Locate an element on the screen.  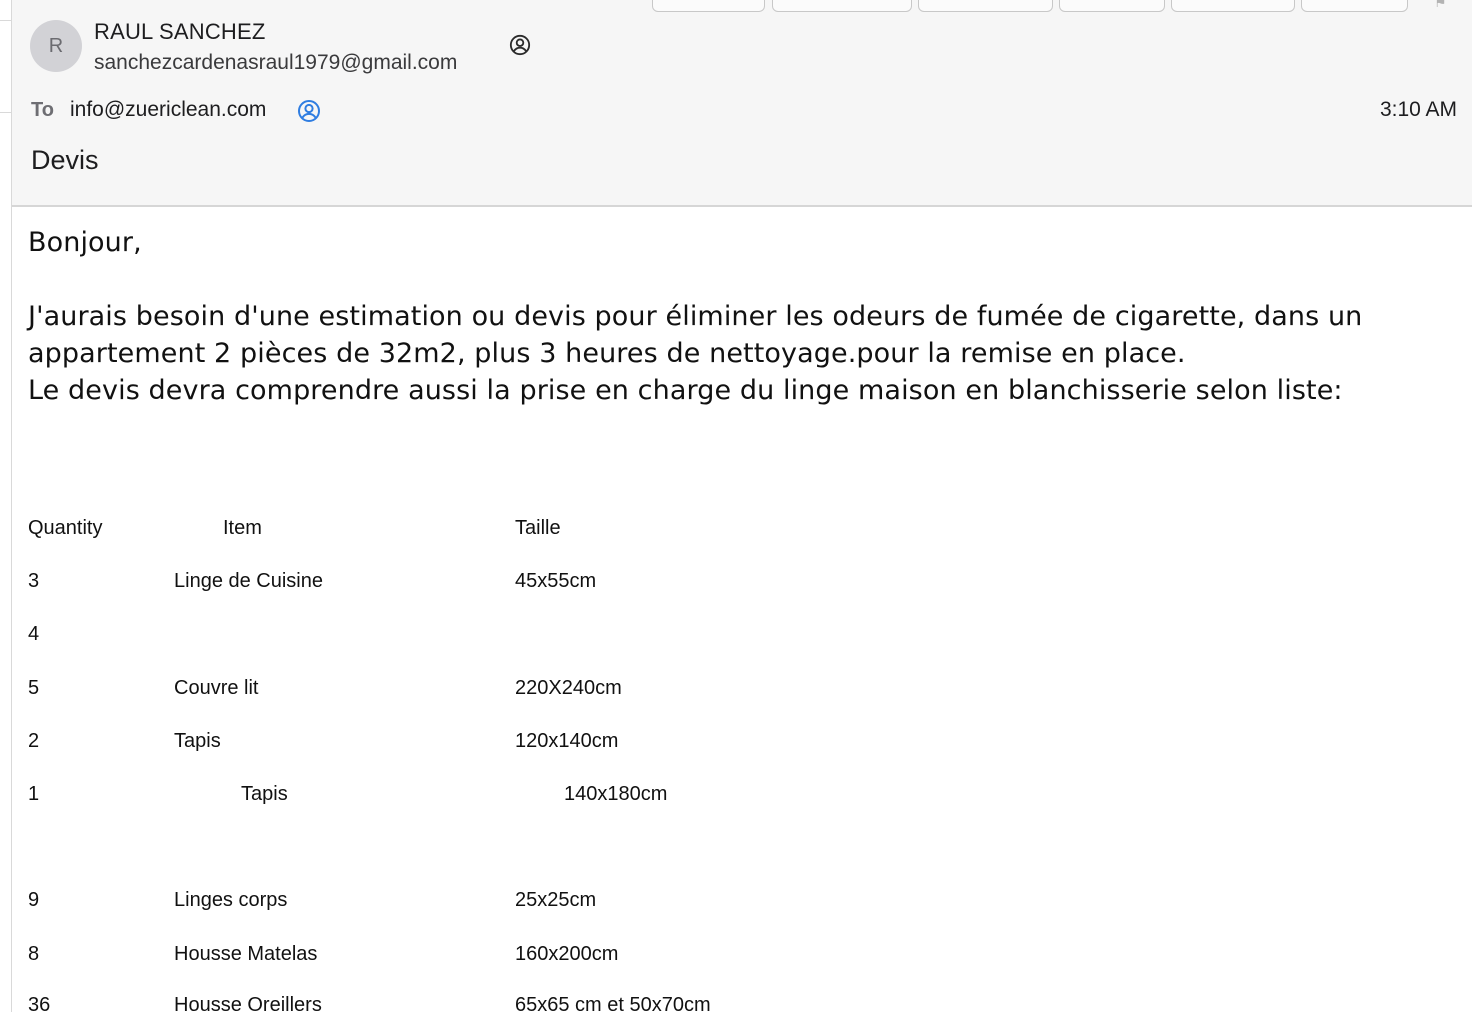
column-header-size: Taille is located at coordinates (538, 528).